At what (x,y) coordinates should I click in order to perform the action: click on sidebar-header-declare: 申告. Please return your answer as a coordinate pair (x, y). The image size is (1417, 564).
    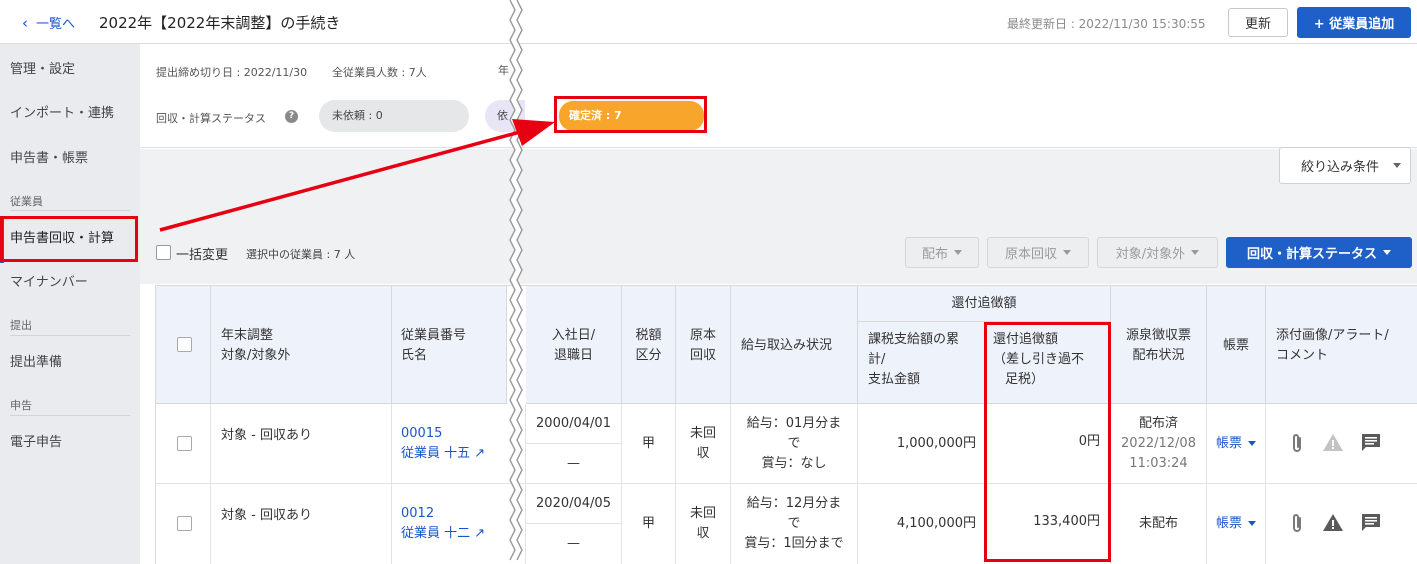
    Looking at the image, I should click on (21, 405).